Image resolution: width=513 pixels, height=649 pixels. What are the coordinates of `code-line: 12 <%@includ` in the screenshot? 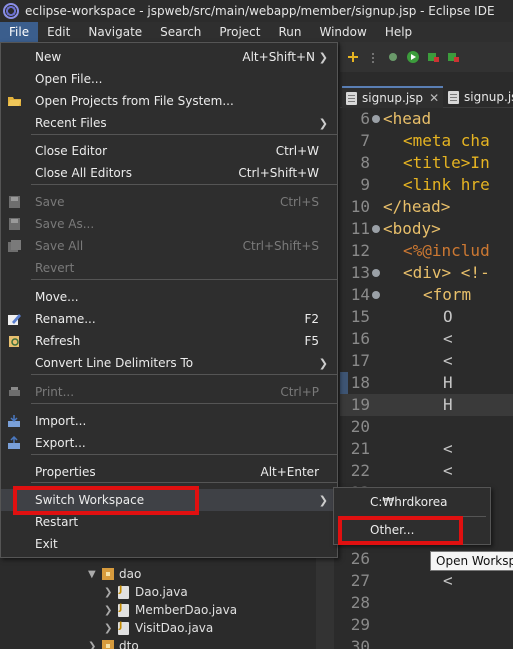 It's located at (426, 251).